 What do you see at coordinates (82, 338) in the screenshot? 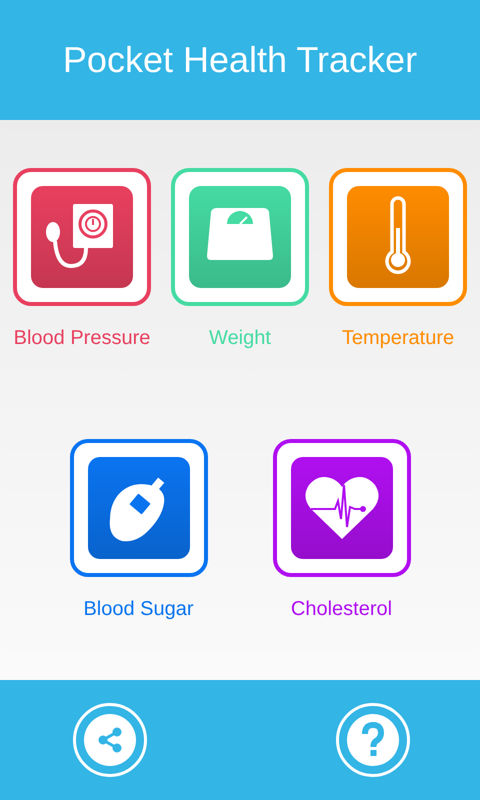
I see `tile-label: Blood Pressure` at bounding box center [82, 338].